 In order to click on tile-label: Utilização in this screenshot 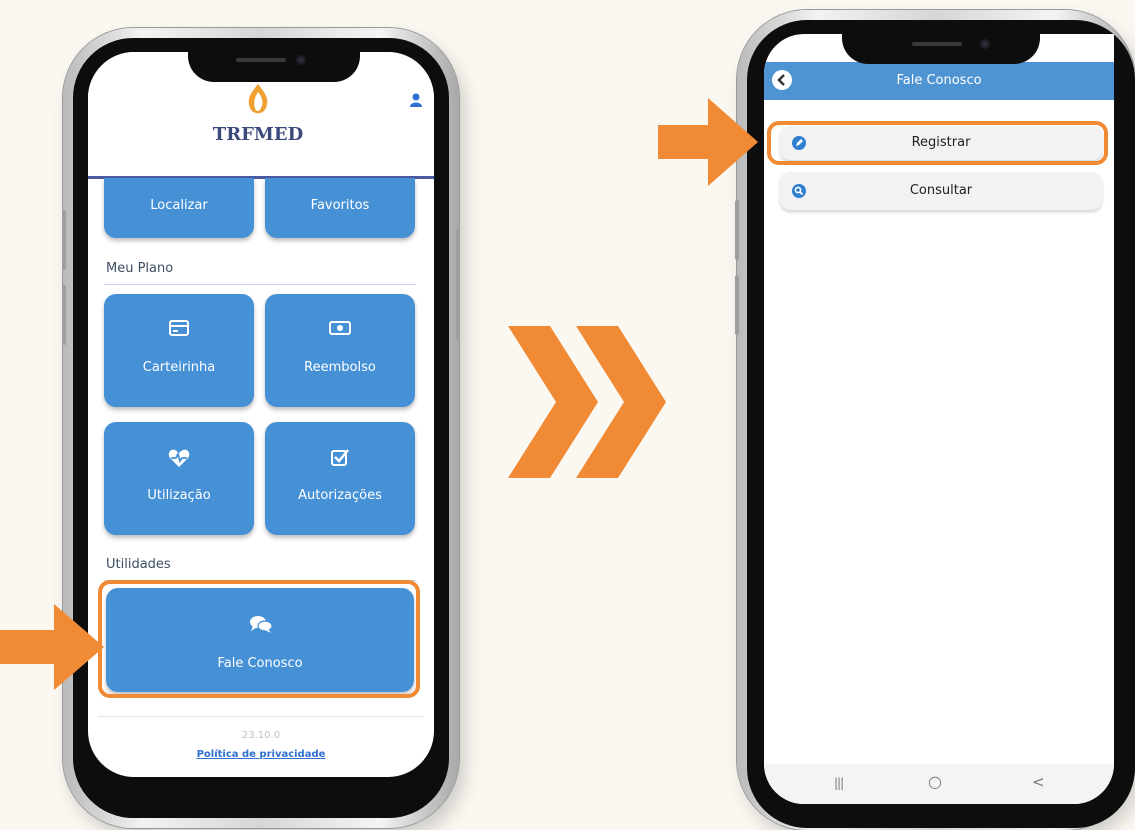, I will do `click(179, 495)`.